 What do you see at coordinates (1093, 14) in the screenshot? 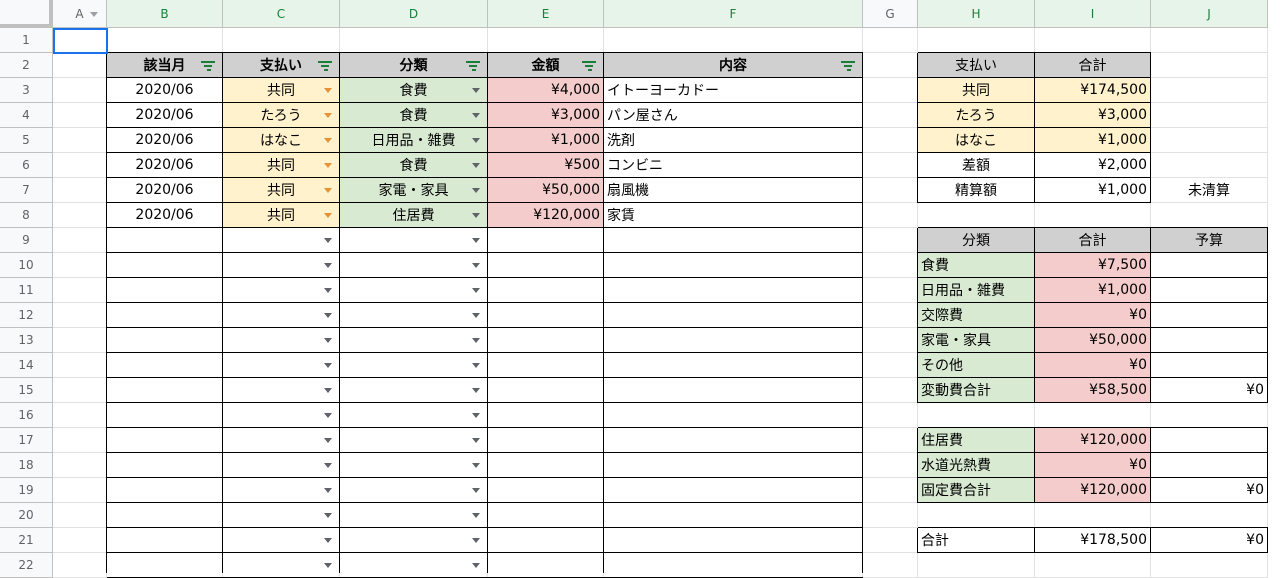
I see `column-header-i: I` at bounding box center [1093, 14].